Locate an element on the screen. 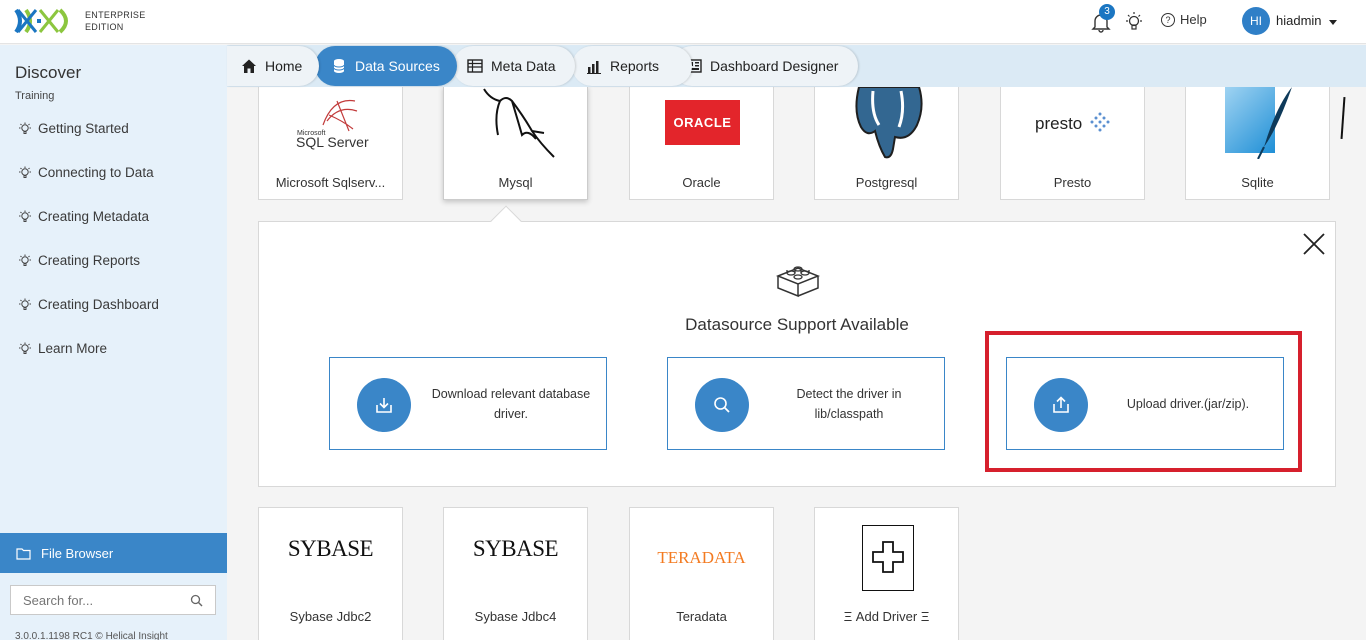 Image resolution: width=1366 pixels, height=640 pixels. close-icon is located at coordinates (1314, 244).